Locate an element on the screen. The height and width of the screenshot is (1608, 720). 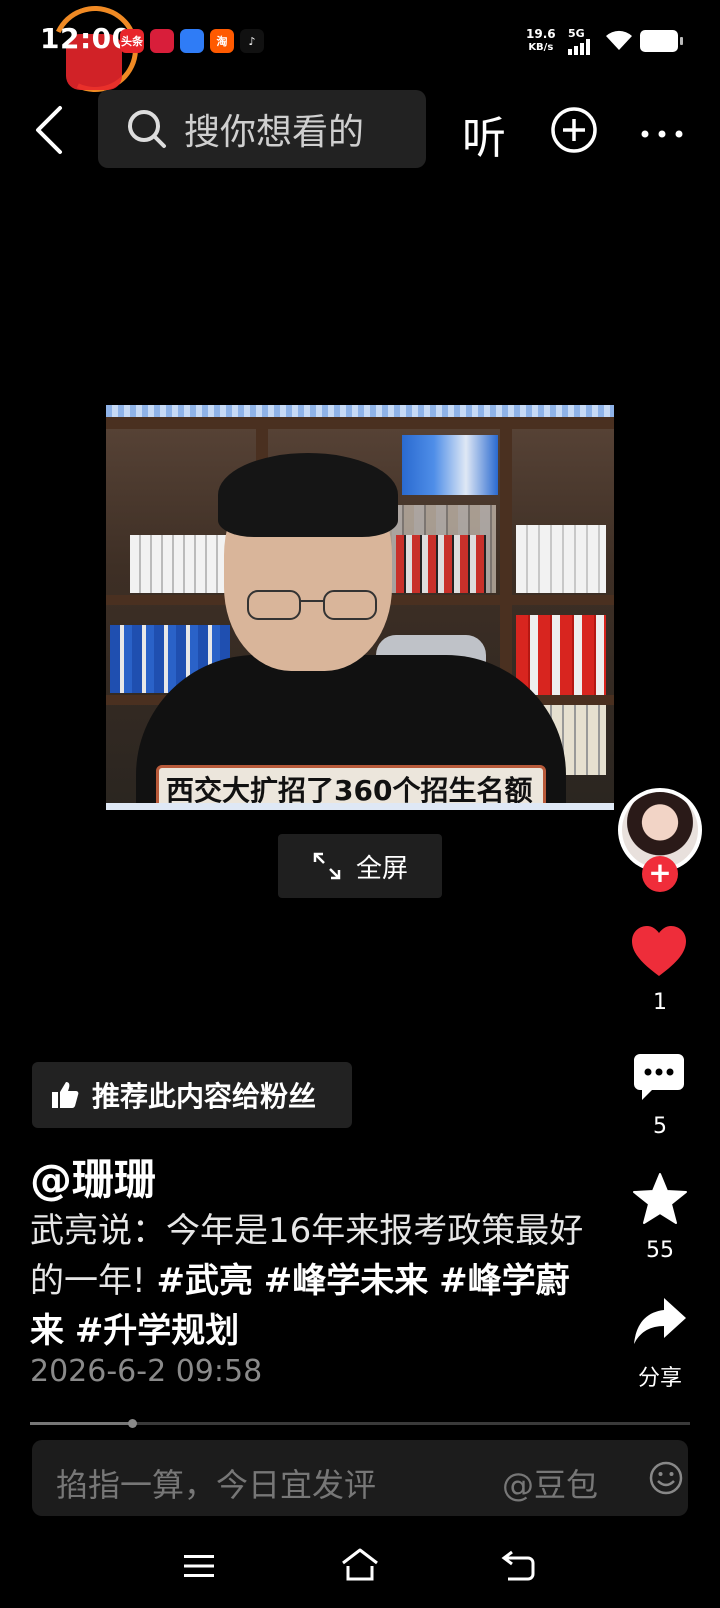
progress-handle is located at coordinates (133, 1423).